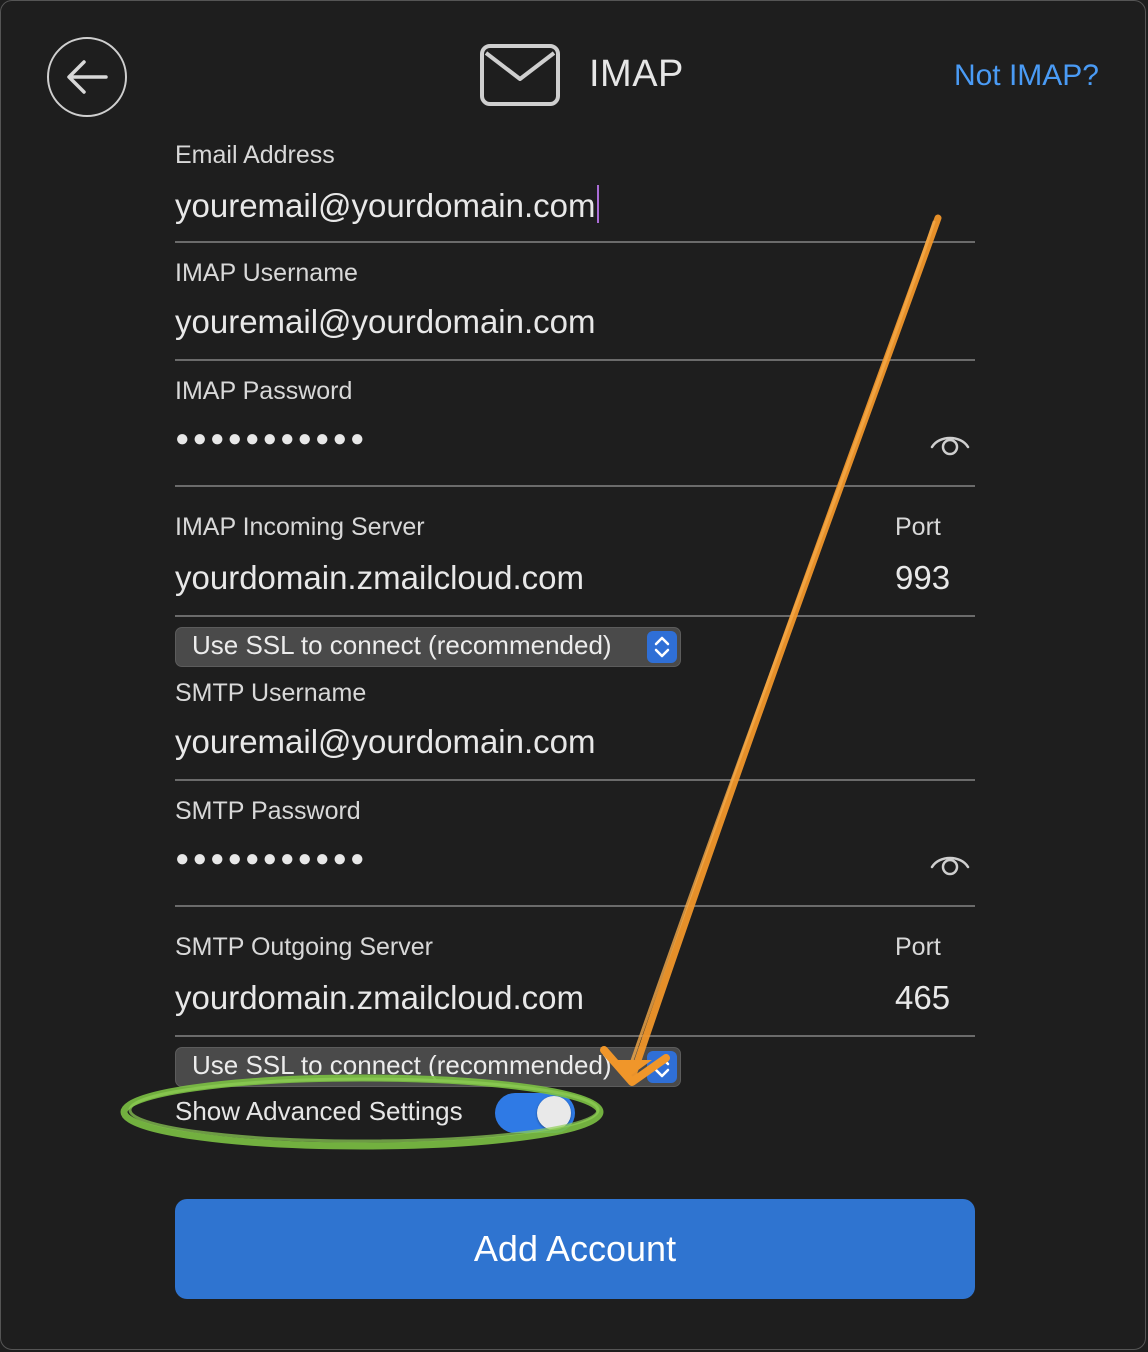 The image size is (1148, 1352). What do you see at coordinates (636, 74) in the screenshot?
I see `page-title: IMAP` at bounding box center [636, 74].